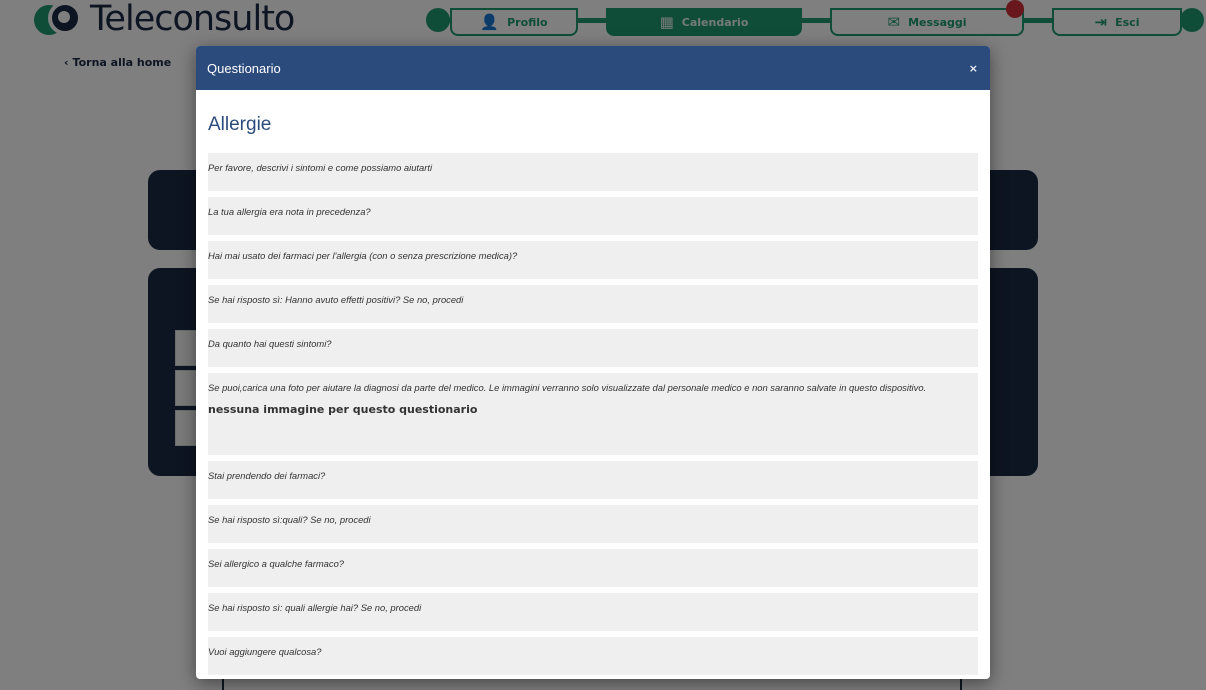 Image resolution: width=1206 pixels, height=690 pixels. What do you see at coordinates (240, 124) in the screenshot?
I see `section-title: Allergie` at bounding box center [240, 124].